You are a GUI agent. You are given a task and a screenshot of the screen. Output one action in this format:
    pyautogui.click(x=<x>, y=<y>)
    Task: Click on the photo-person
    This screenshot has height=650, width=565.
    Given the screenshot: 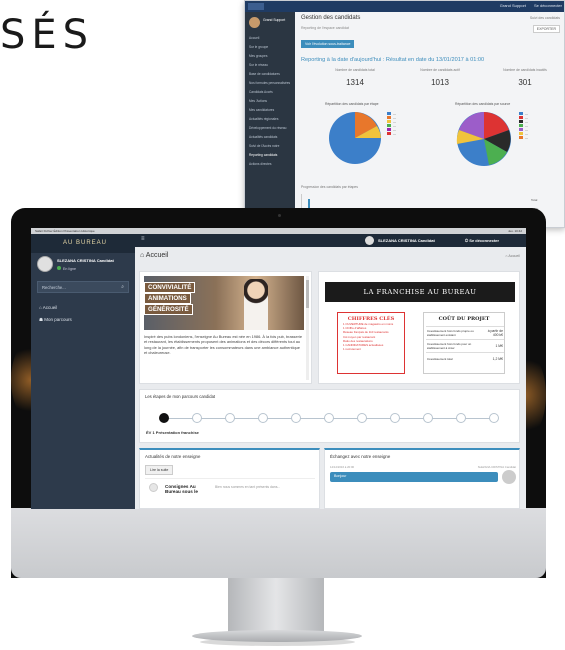 What is the action you would take?
    pyautogui.click(x=256, y=304)
    